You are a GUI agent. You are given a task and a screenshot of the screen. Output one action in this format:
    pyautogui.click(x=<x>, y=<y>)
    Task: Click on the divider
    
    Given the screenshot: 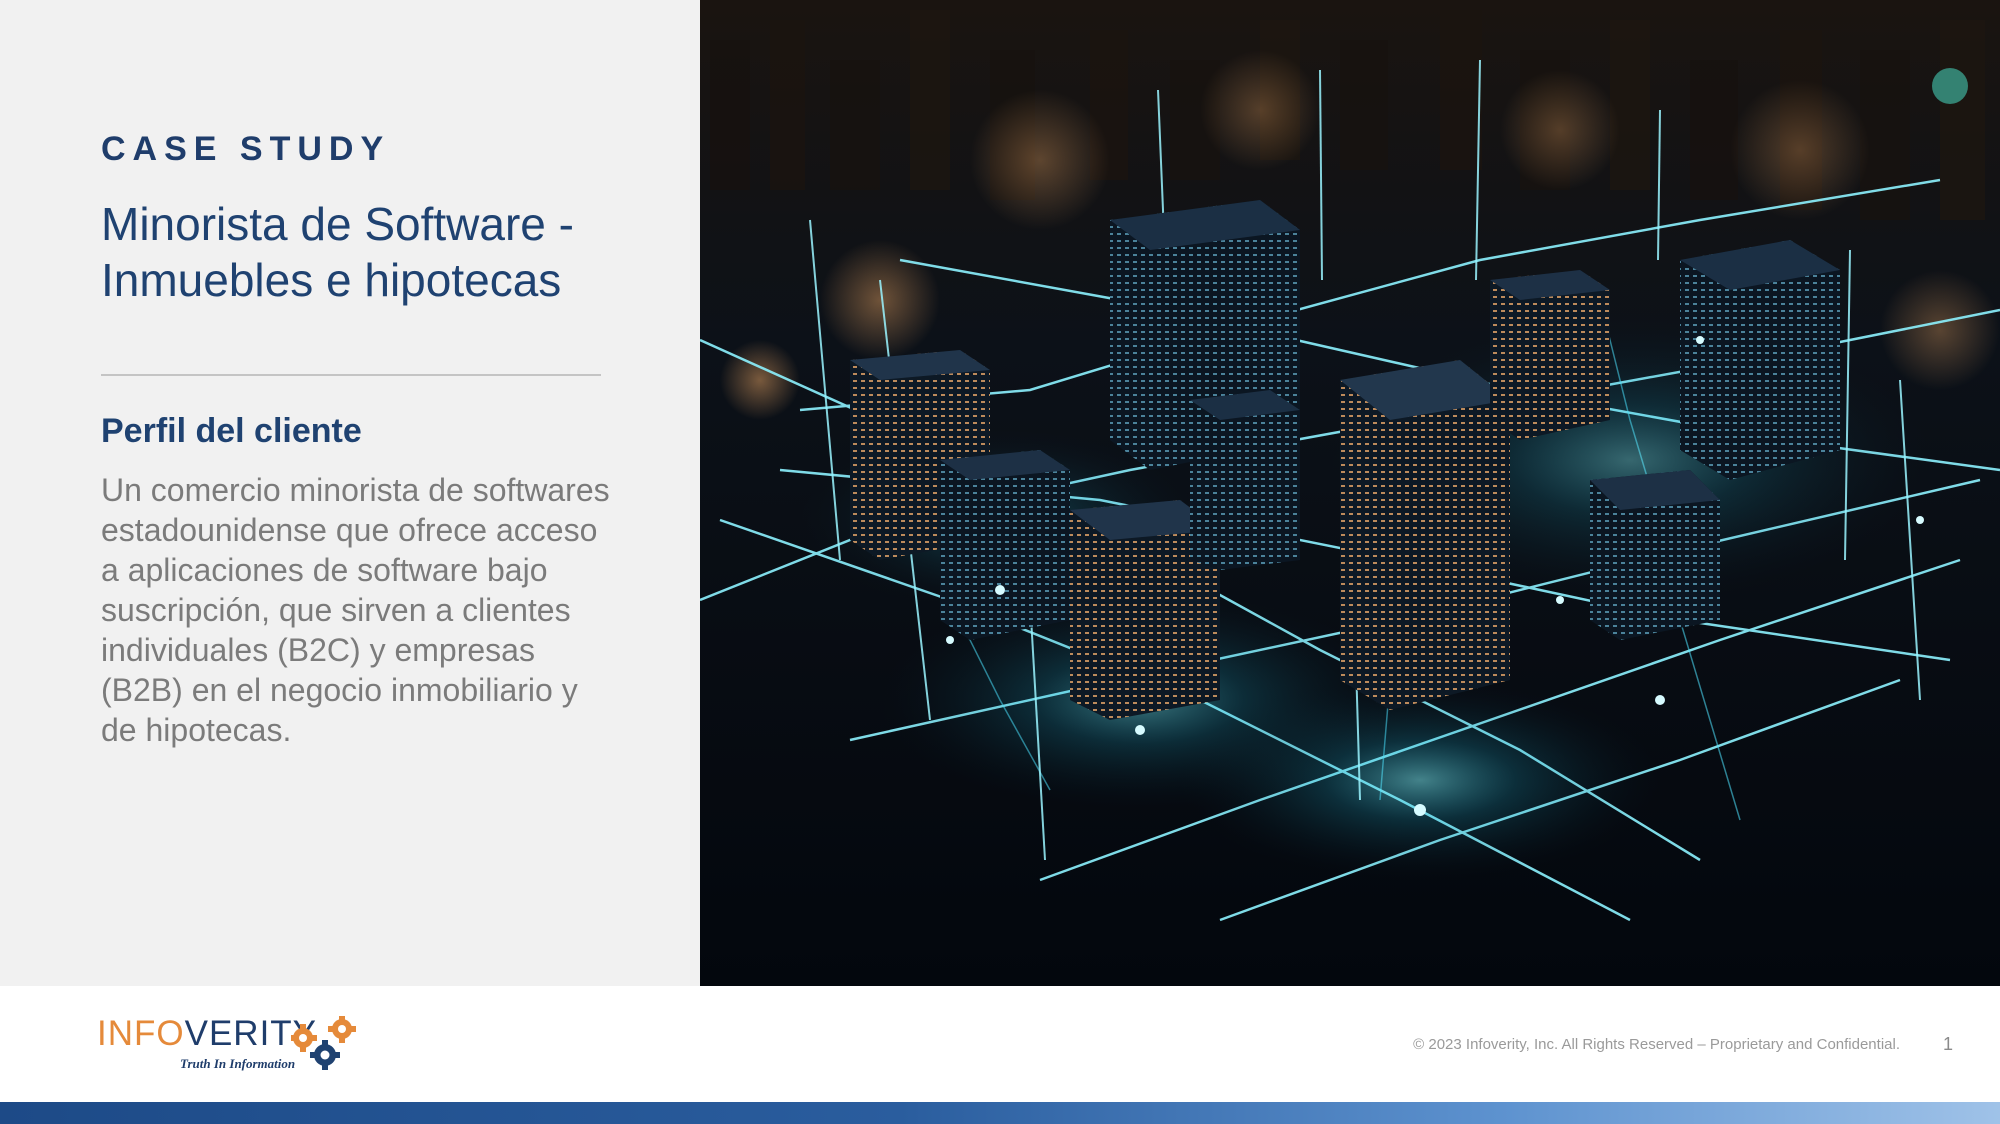 What is the action you would take?
    pyautogui.click(x=351, y=375)
    